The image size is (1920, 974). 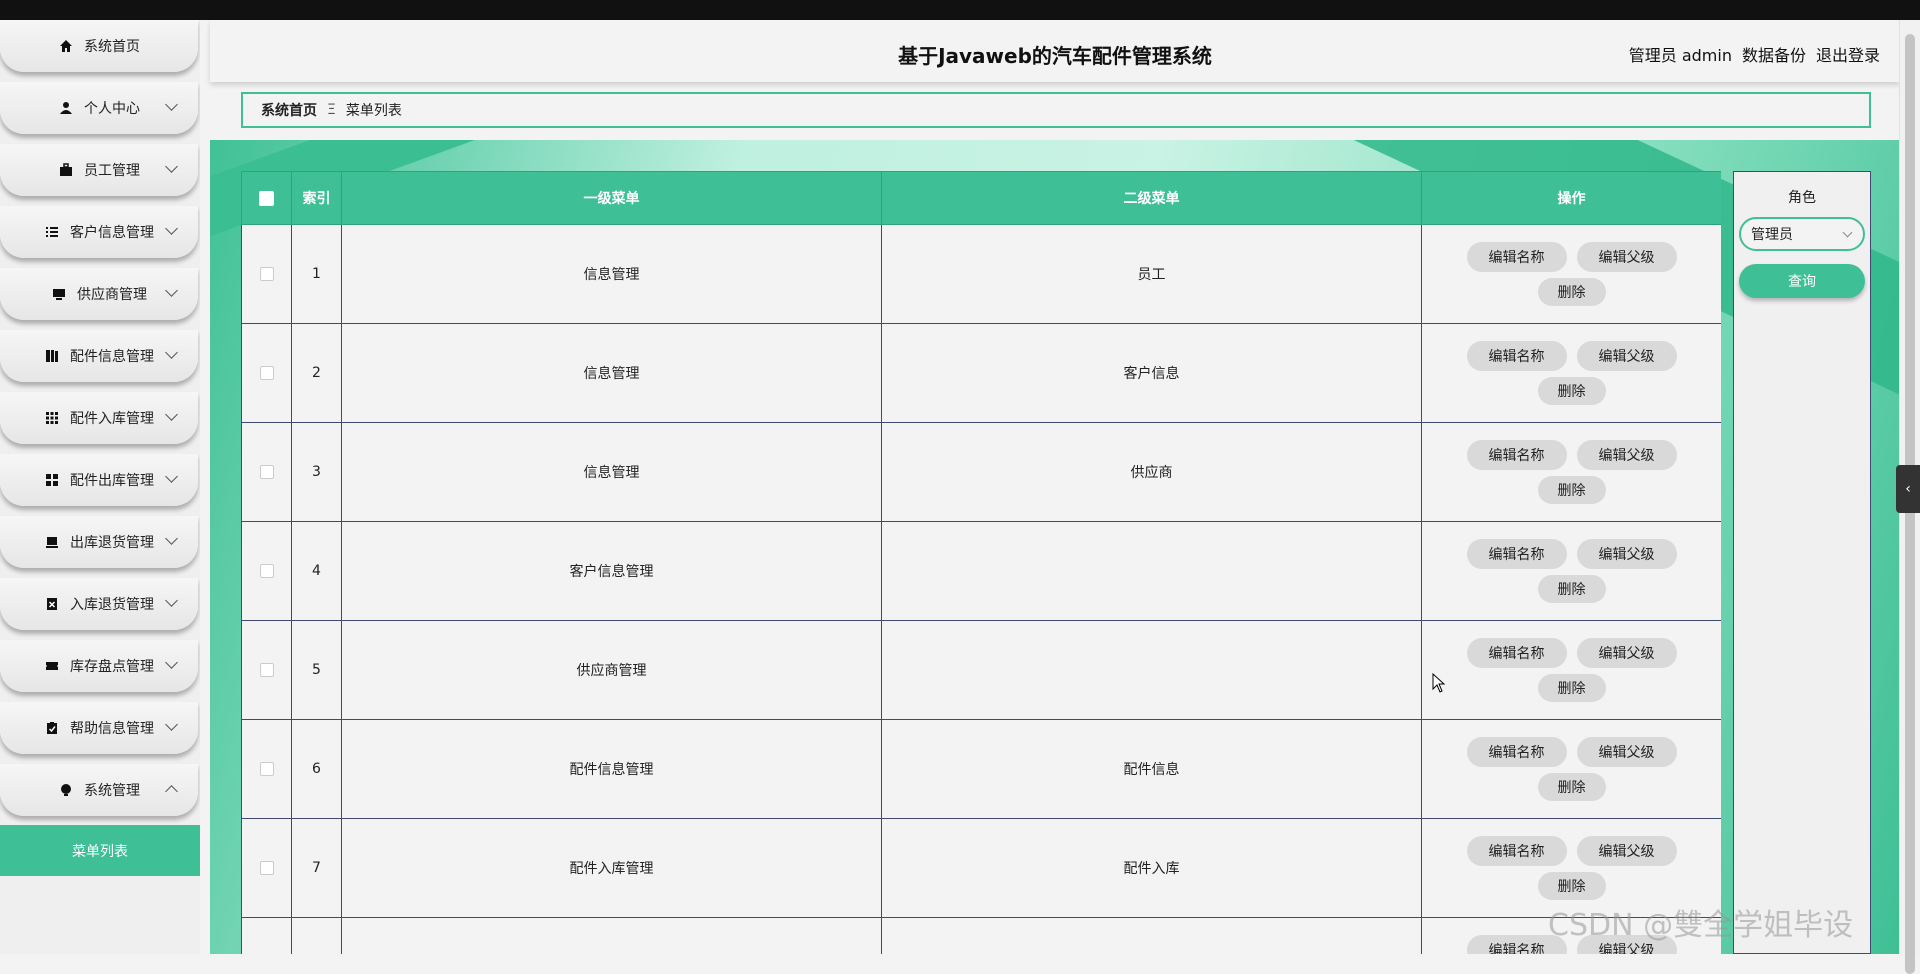 What do you see at coordinates (100, 850) in the screenshot?
I see `sidebar-subitem-menu-list: 菜单列表` at bounding box center [100, 850].